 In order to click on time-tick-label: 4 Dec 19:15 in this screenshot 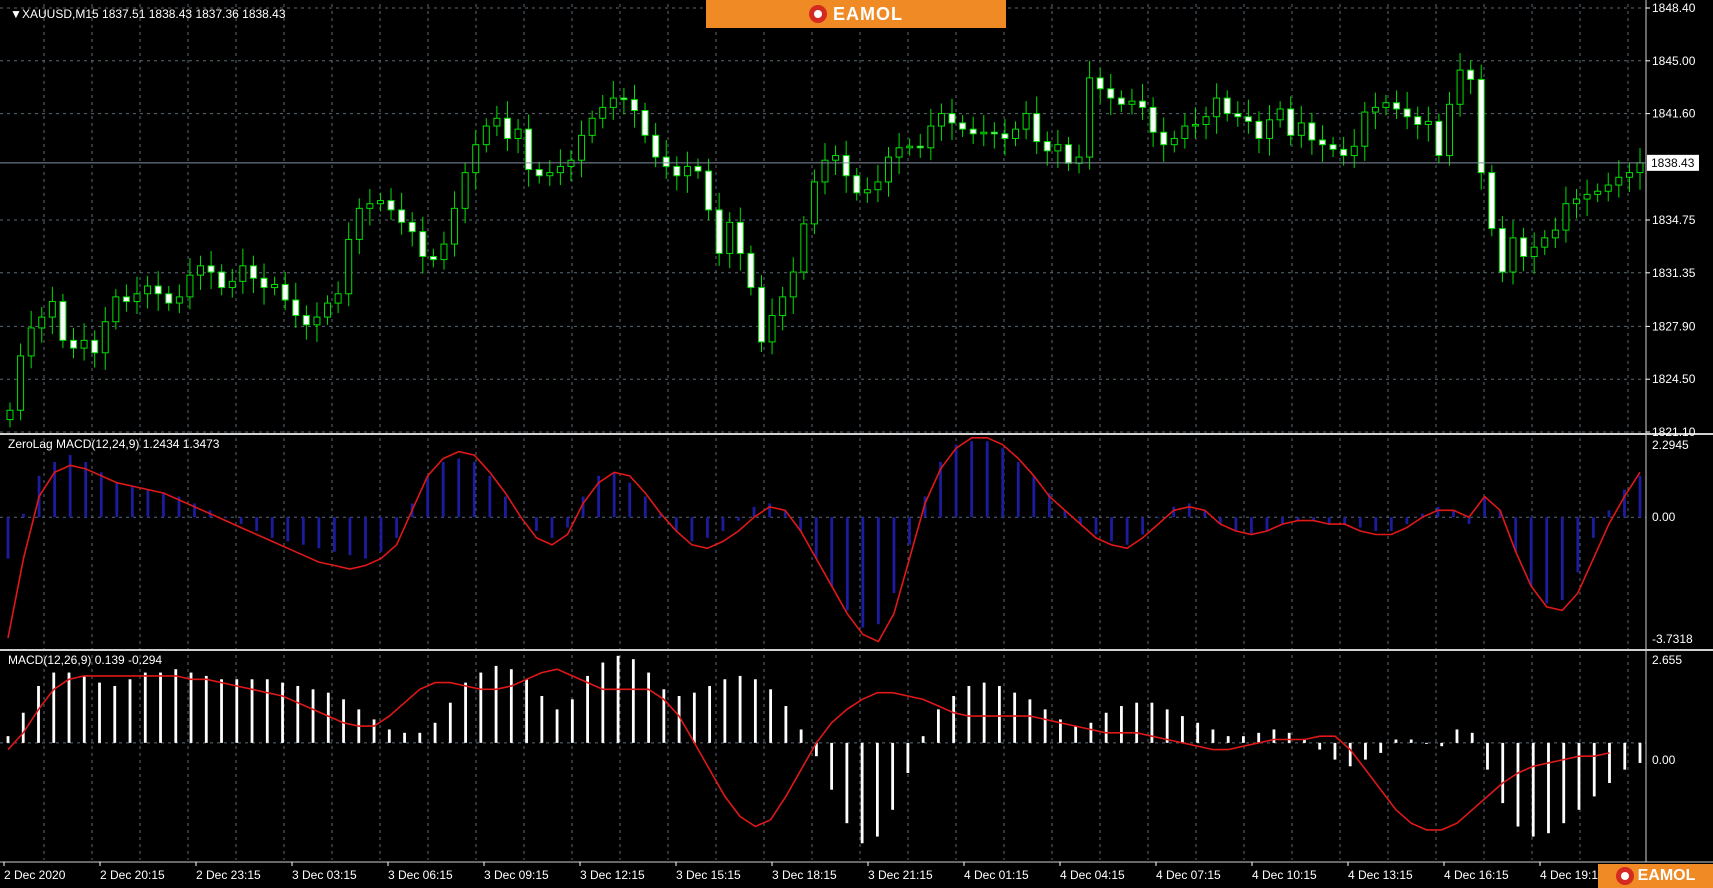, I will do `click(1572, 875)`.